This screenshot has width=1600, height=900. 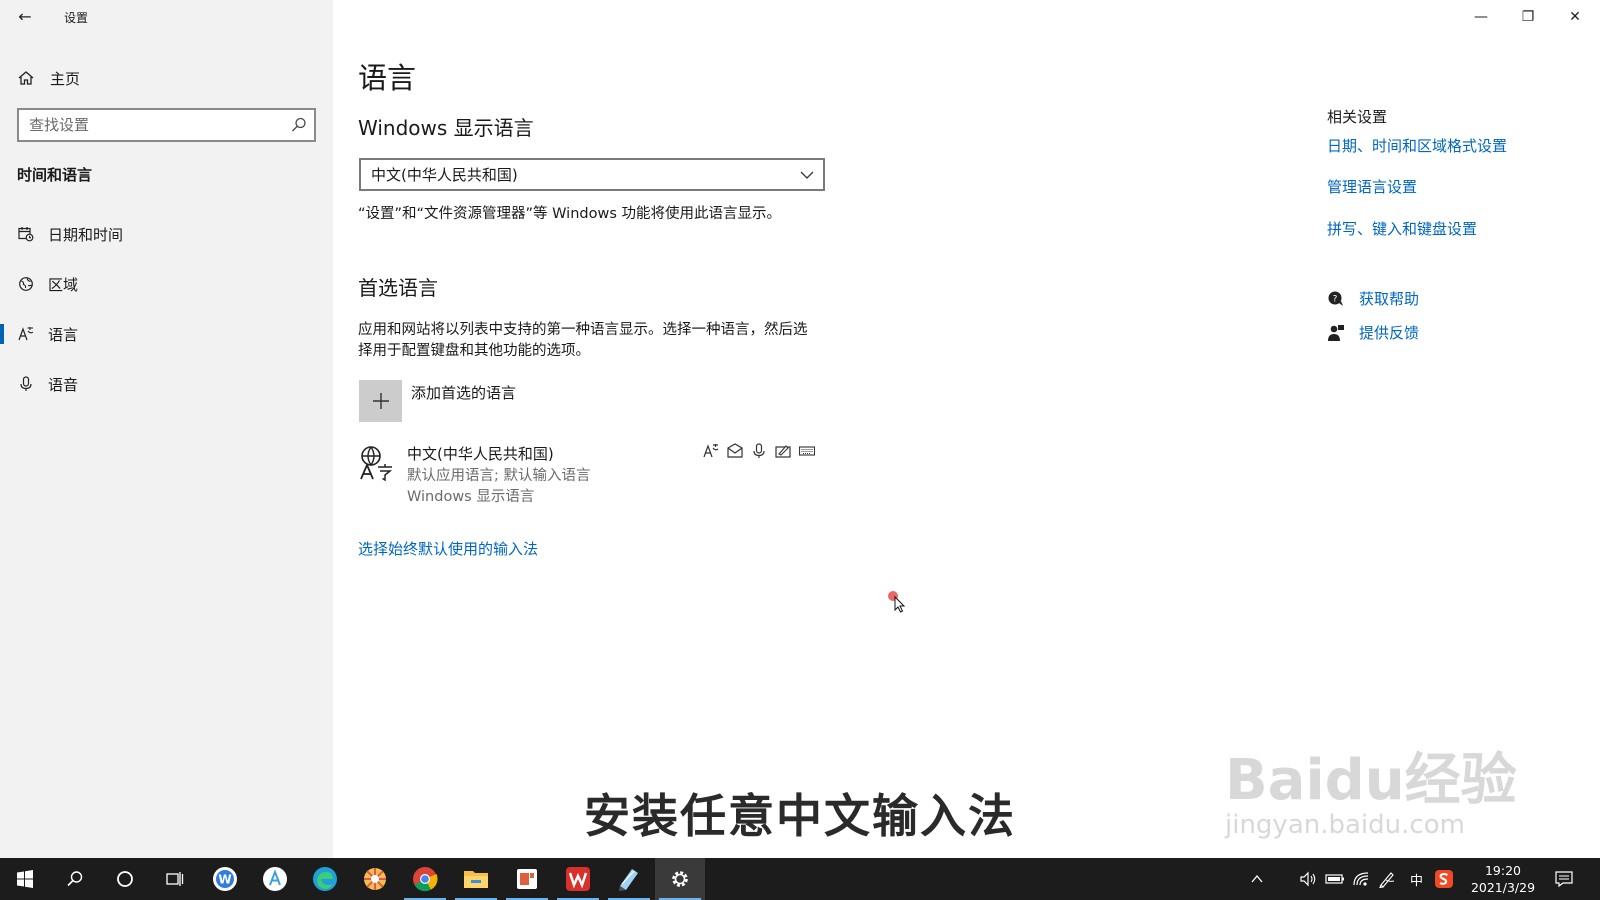 I want to click on dropdown-value: 中文(中华人民共和国), so click(x=444, y=175).